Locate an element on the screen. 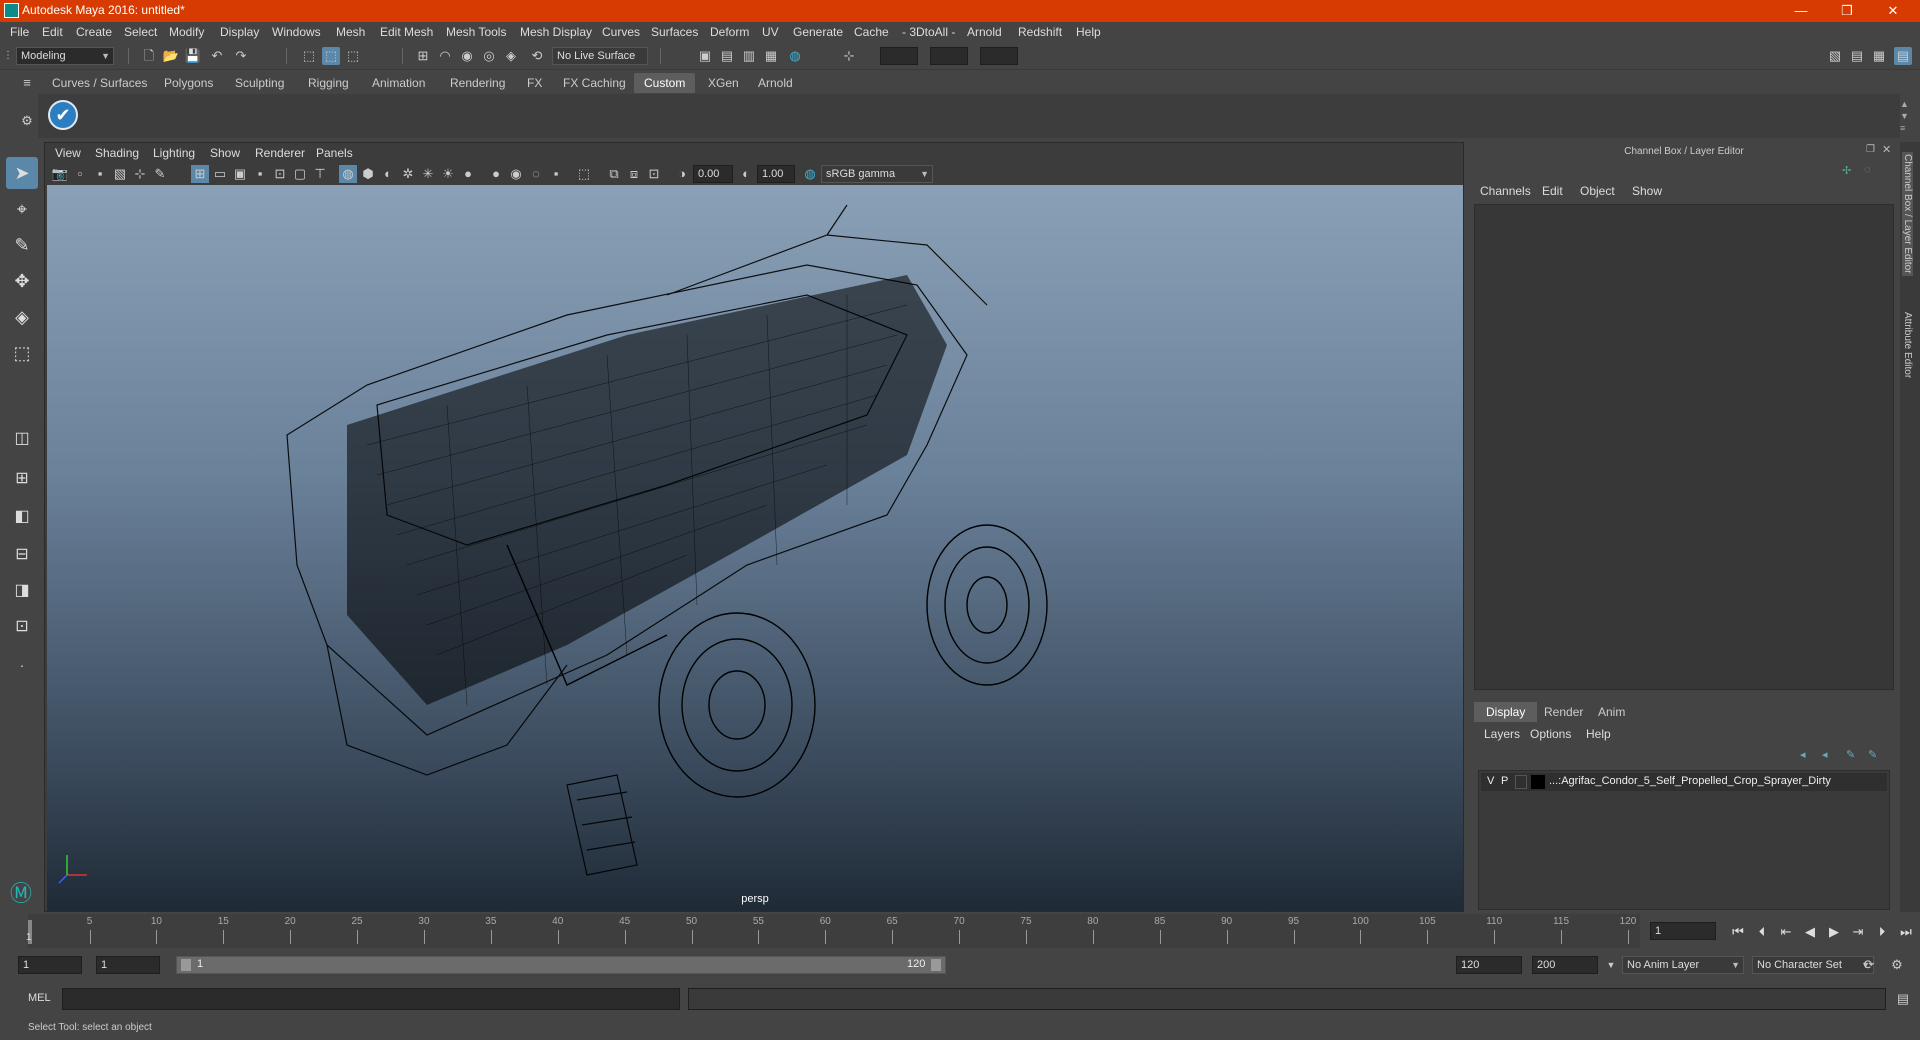 The width and height of the screenshot is (1920, 1040). chevron-down-icon: ▼ is located at coordinates (1611, 965).